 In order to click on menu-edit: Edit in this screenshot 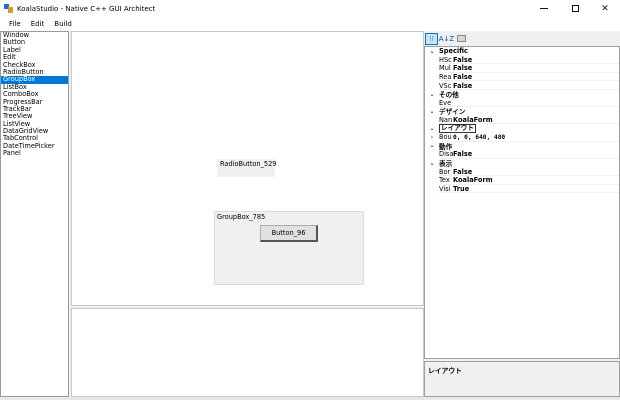, I will do `click(38, 24)`.